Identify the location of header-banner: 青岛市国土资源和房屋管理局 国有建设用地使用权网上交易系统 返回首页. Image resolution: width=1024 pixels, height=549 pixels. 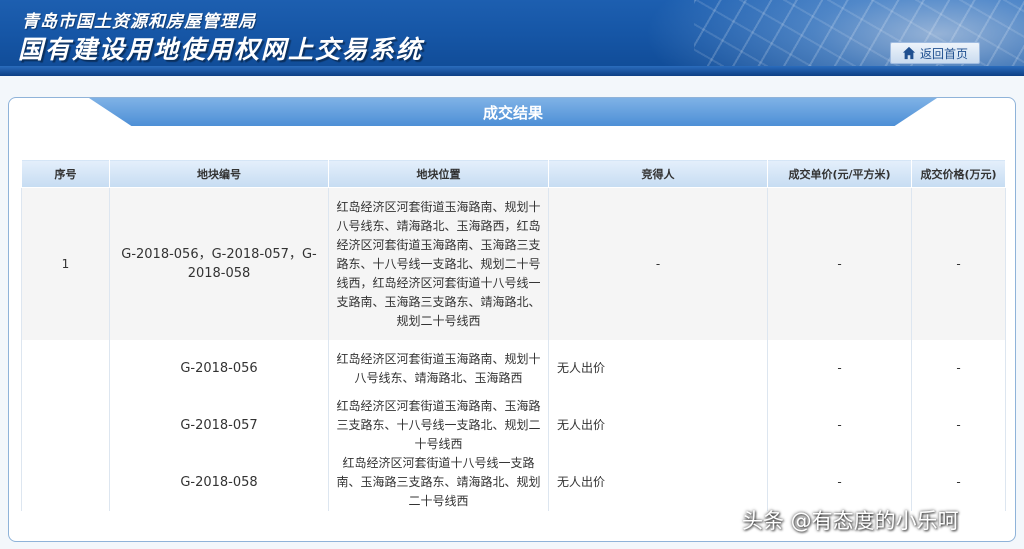
(512, 38).